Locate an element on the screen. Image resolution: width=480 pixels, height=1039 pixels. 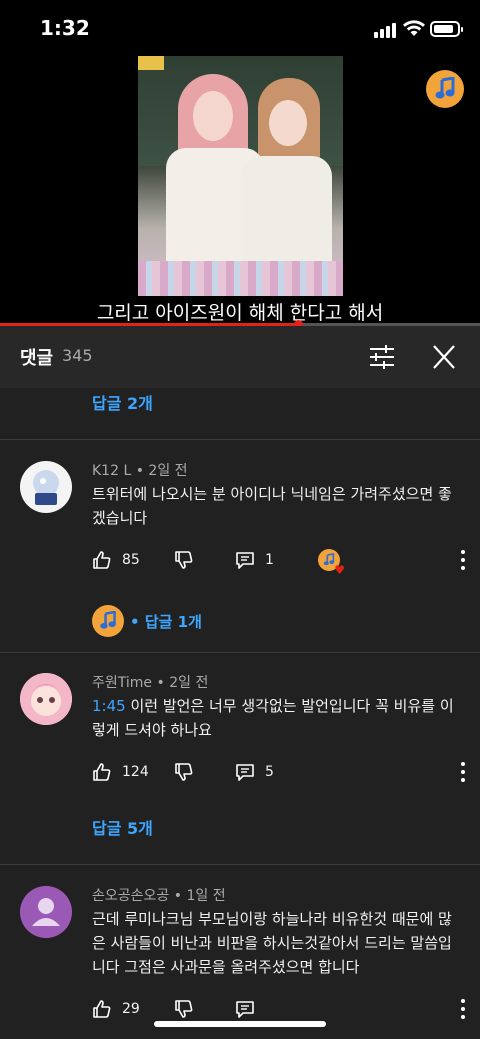
battery-icon is located at coordinates (446, 29).